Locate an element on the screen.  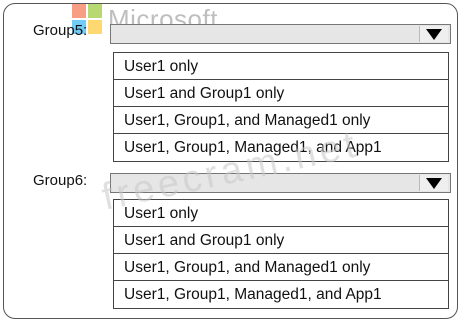
group6-option: User1 and Group1 only is located at coordinates (281, 240).